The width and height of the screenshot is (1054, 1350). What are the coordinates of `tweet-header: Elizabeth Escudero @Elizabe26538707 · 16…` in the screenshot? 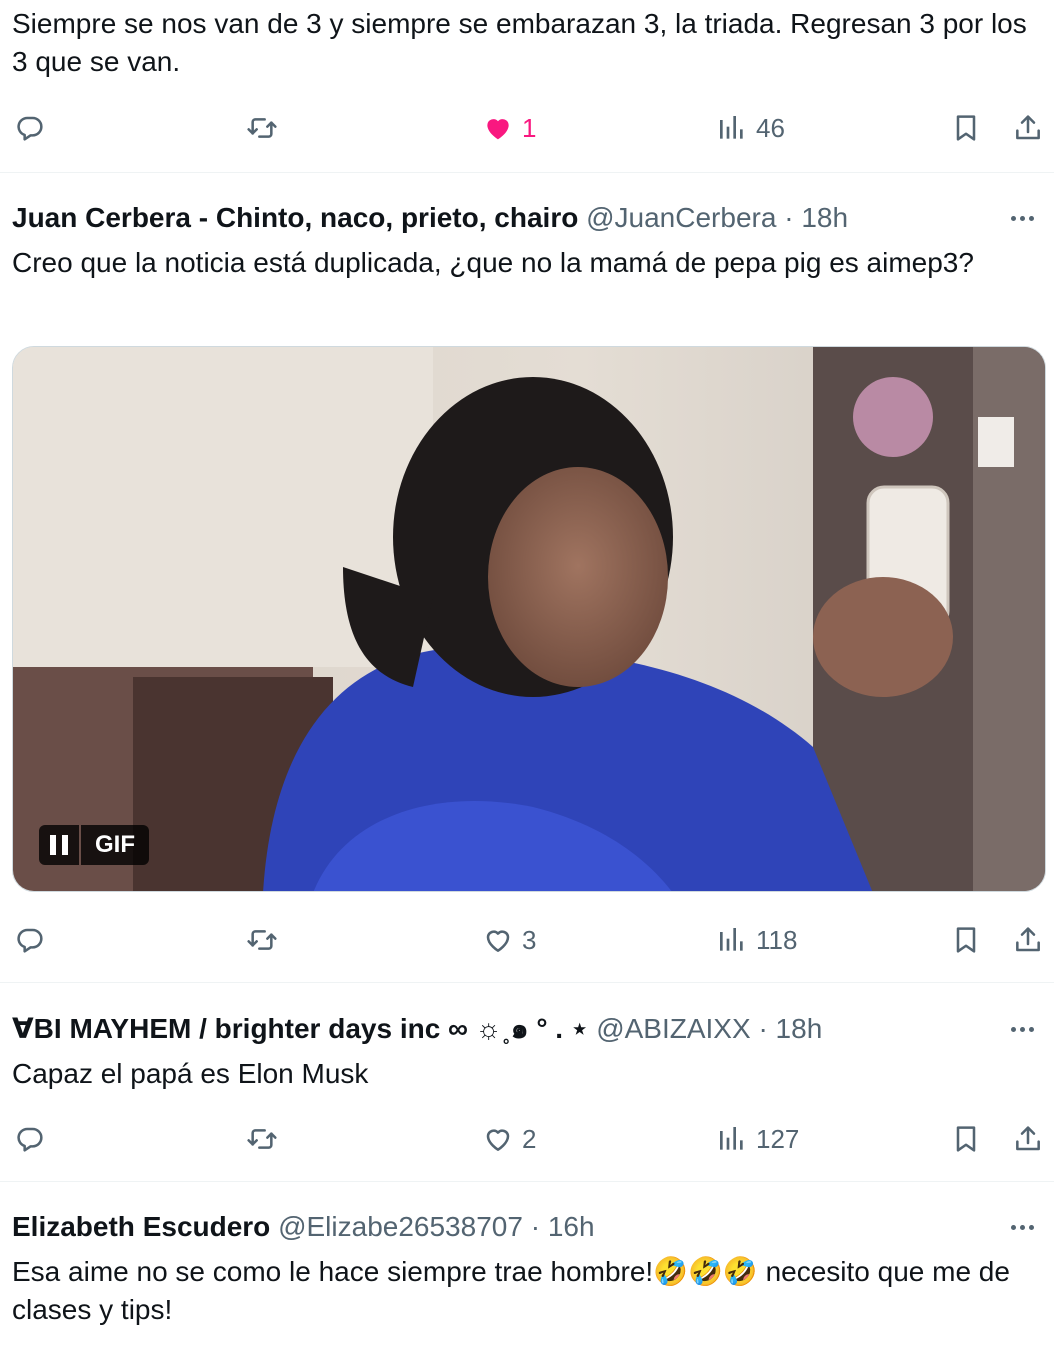 It's located at (303, 1227).